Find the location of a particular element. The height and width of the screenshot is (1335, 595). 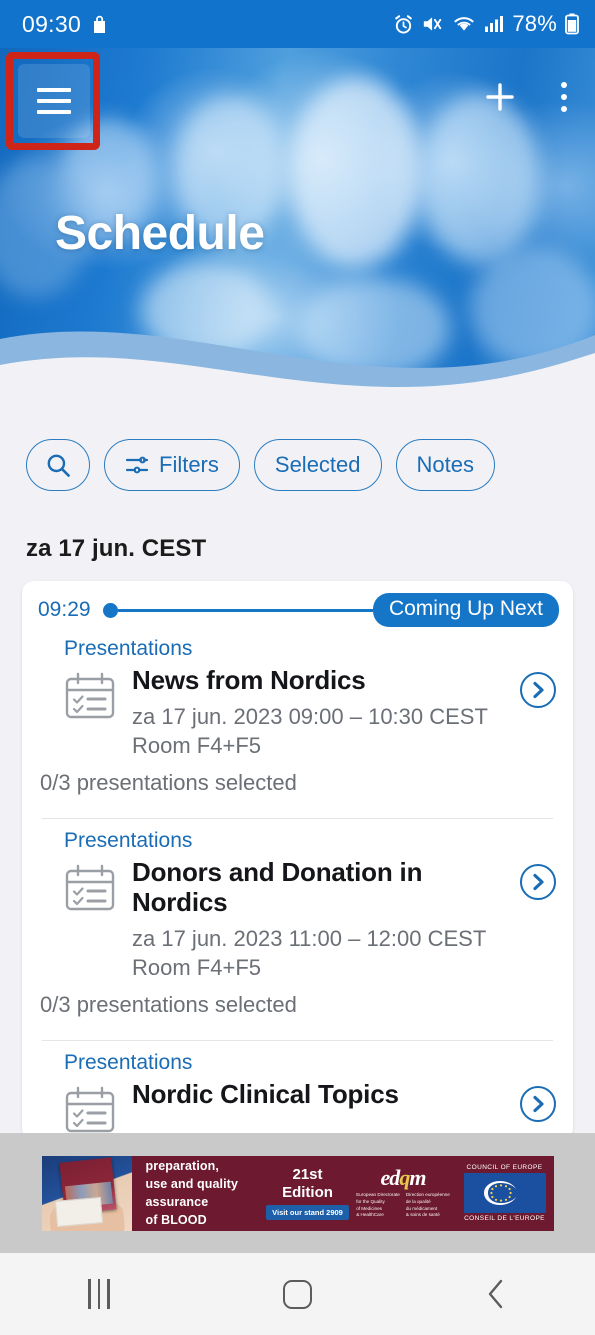

hamburger-menu-icon is located at coordinates (54, 101).